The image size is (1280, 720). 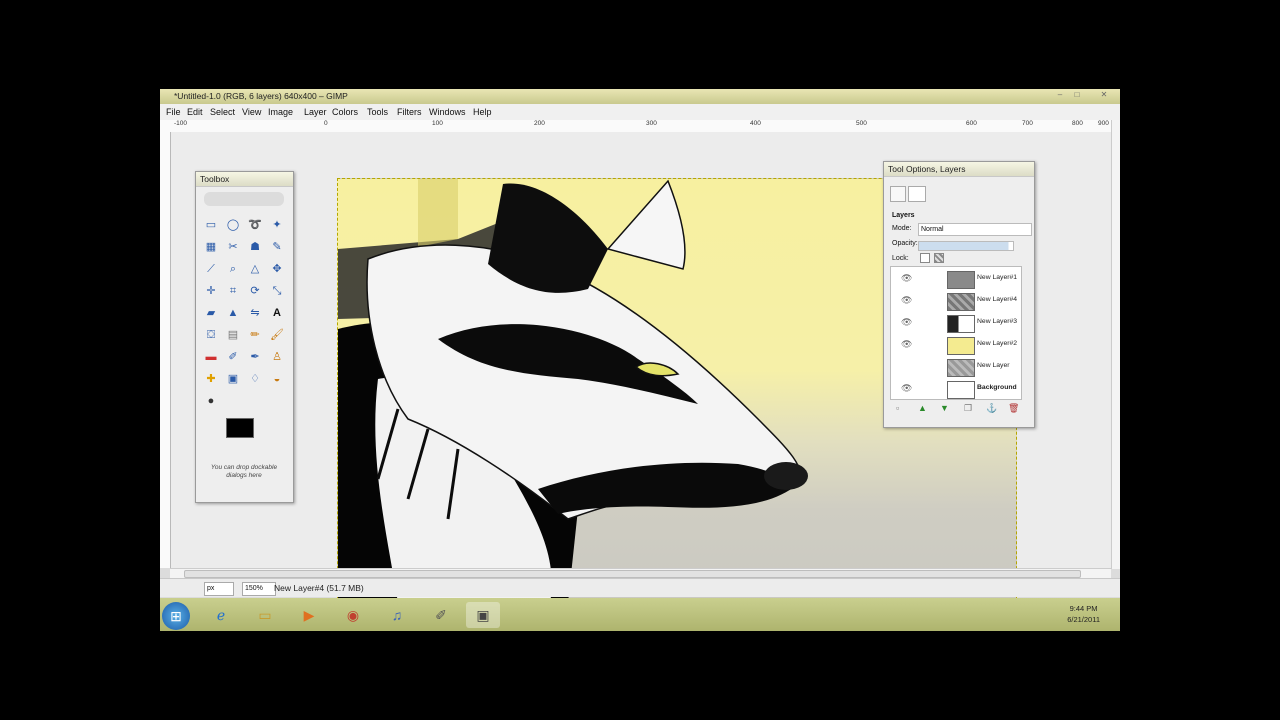 What do you see at coordinates (277, 313) in the screenshot?
I see `text-tool-icon: A` at bounding box center [277, 313].